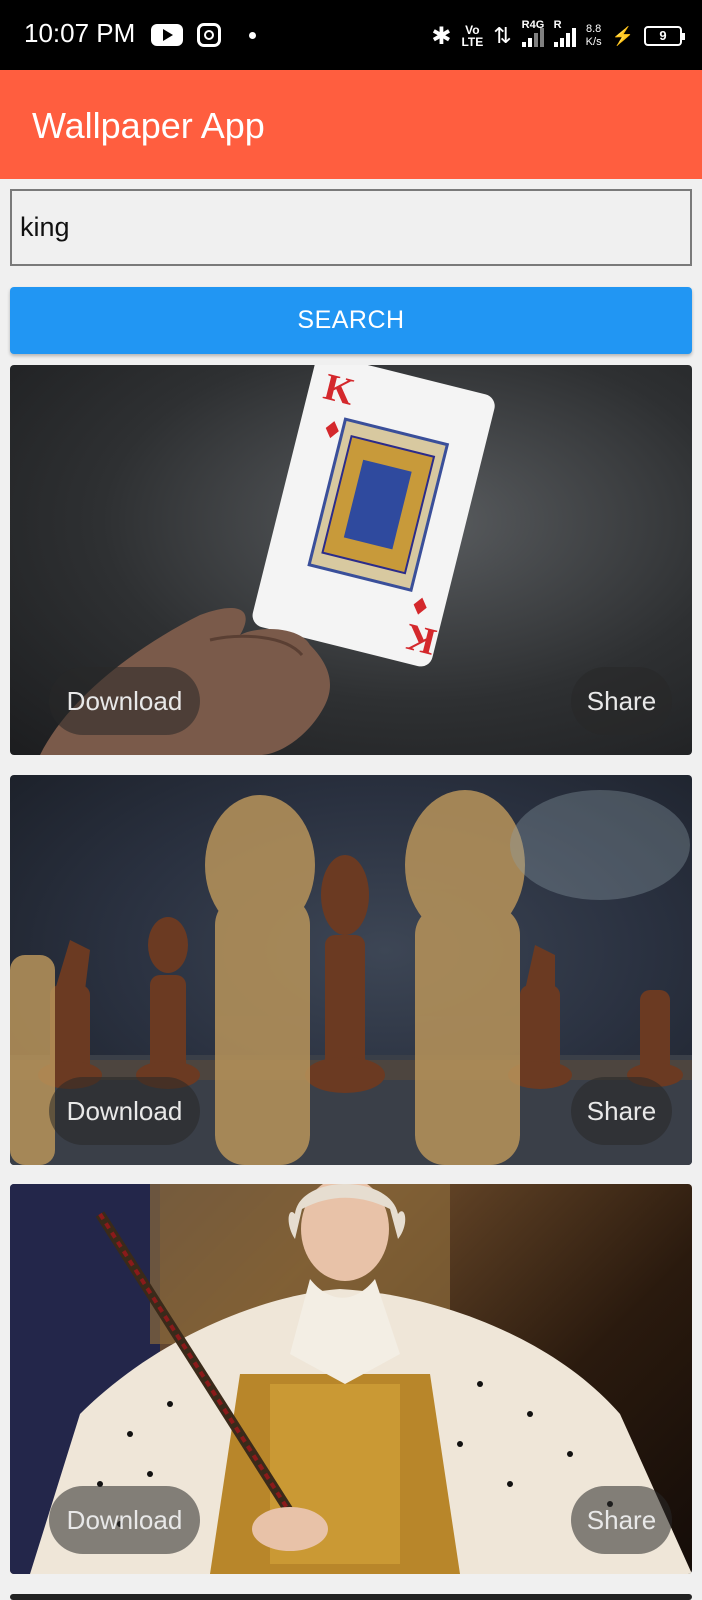  I want to click on charging-icon: ⚡, so click(622, 35).